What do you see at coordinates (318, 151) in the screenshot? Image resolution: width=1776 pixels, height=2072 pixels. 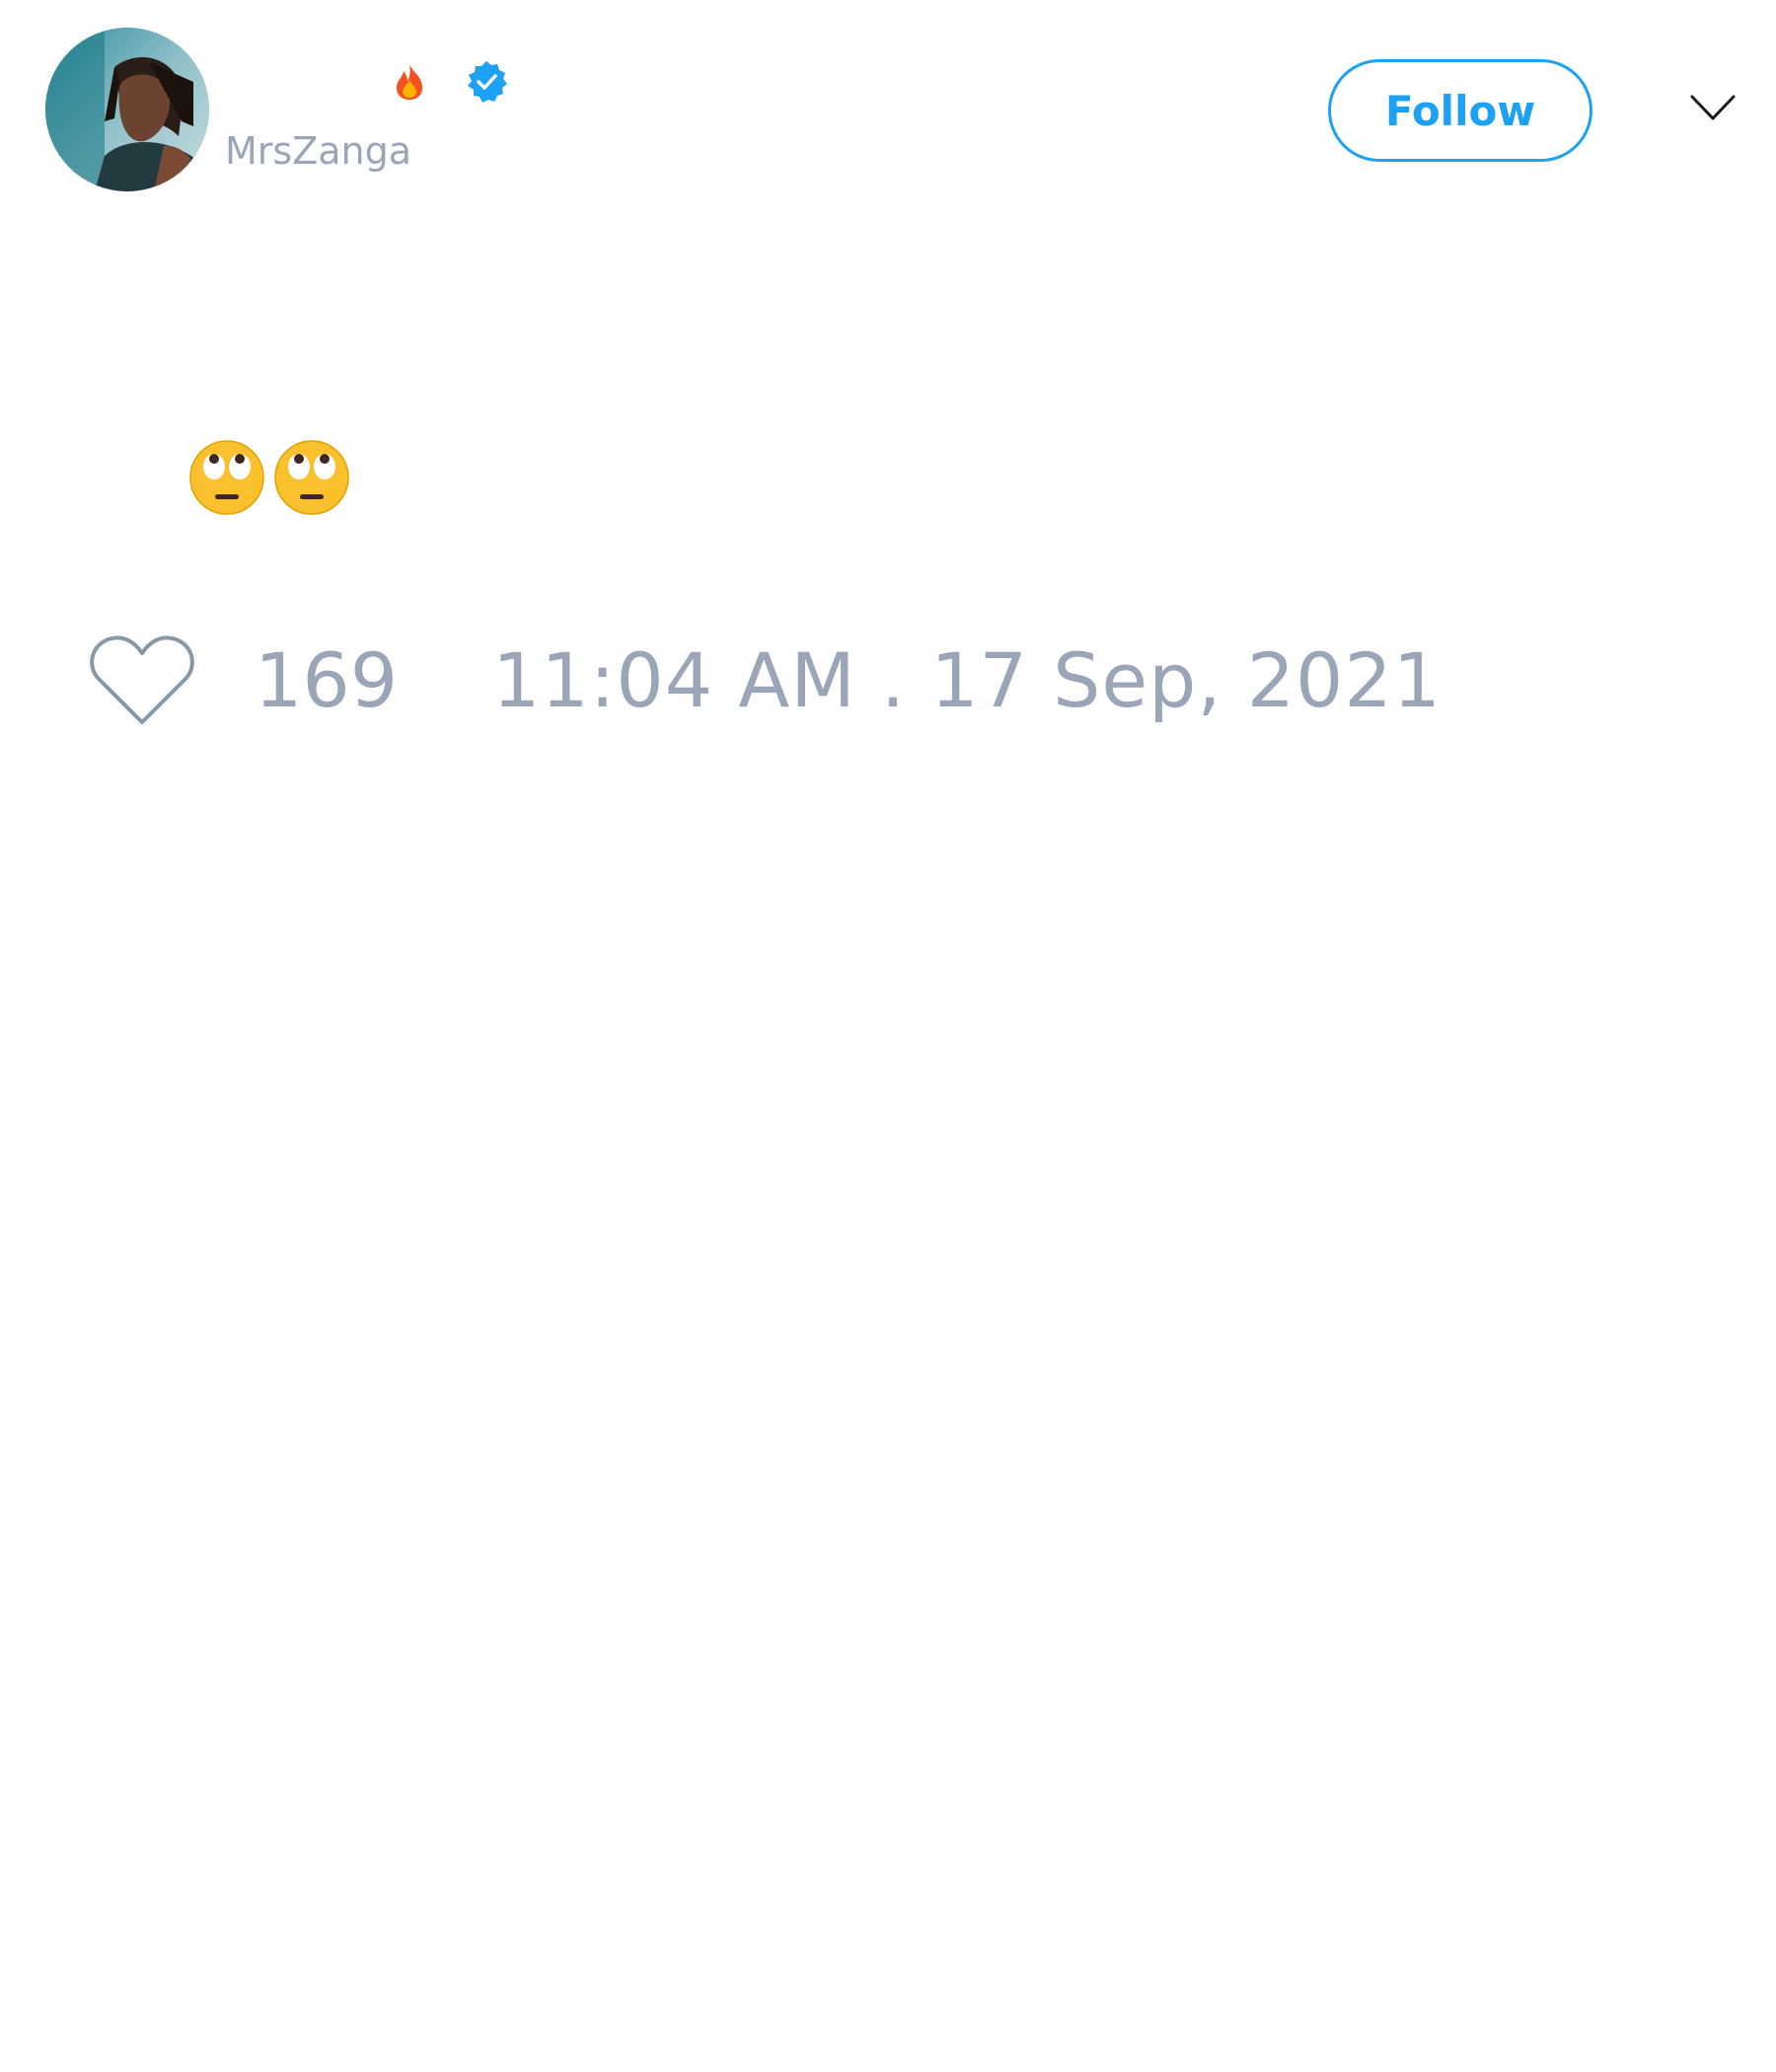 I see `username: MrsZanga` at bounding box center [318, 151].